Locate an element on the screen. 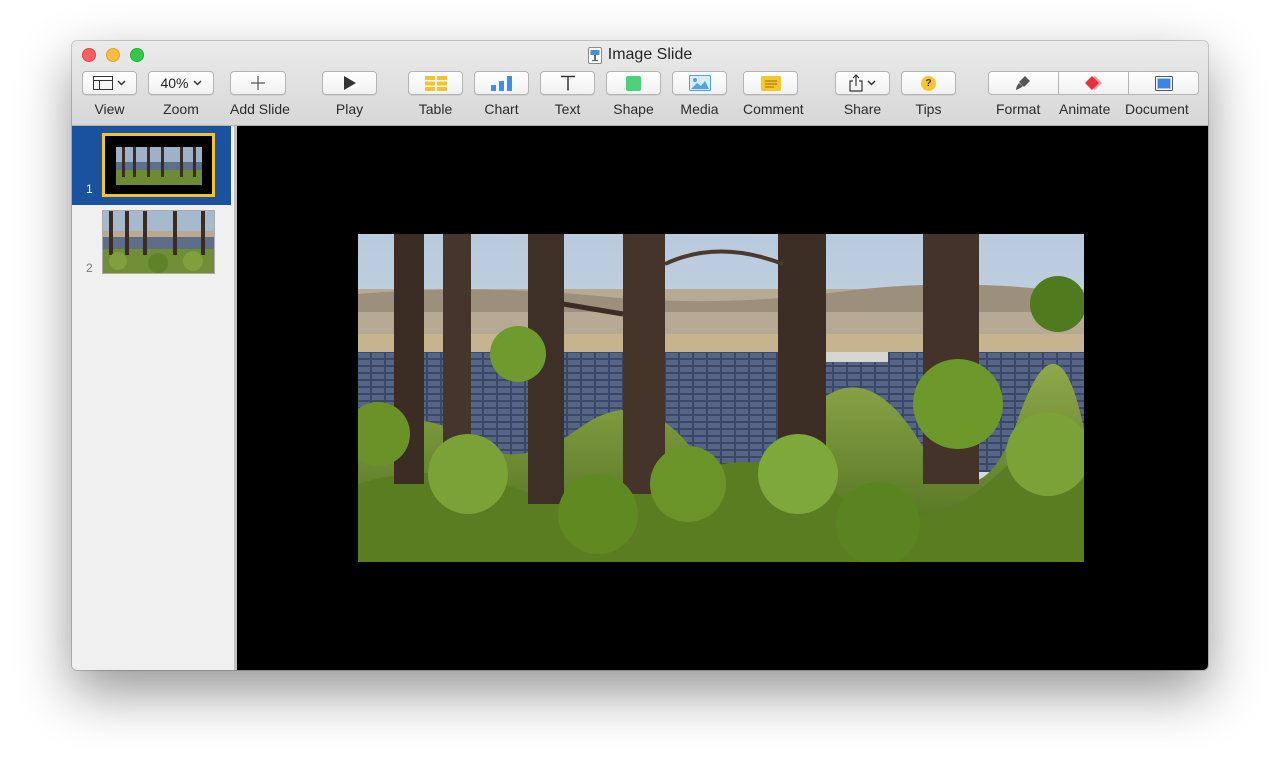  table-label: Table is located at coordinates (435, 109).